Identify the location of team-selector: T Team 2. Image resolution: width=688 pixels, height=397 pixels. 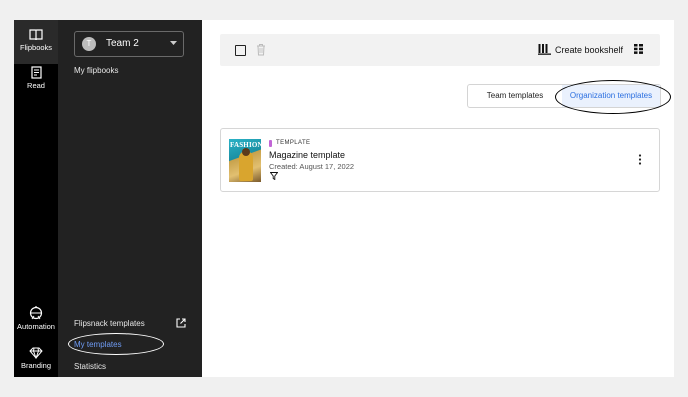
(129, 44).